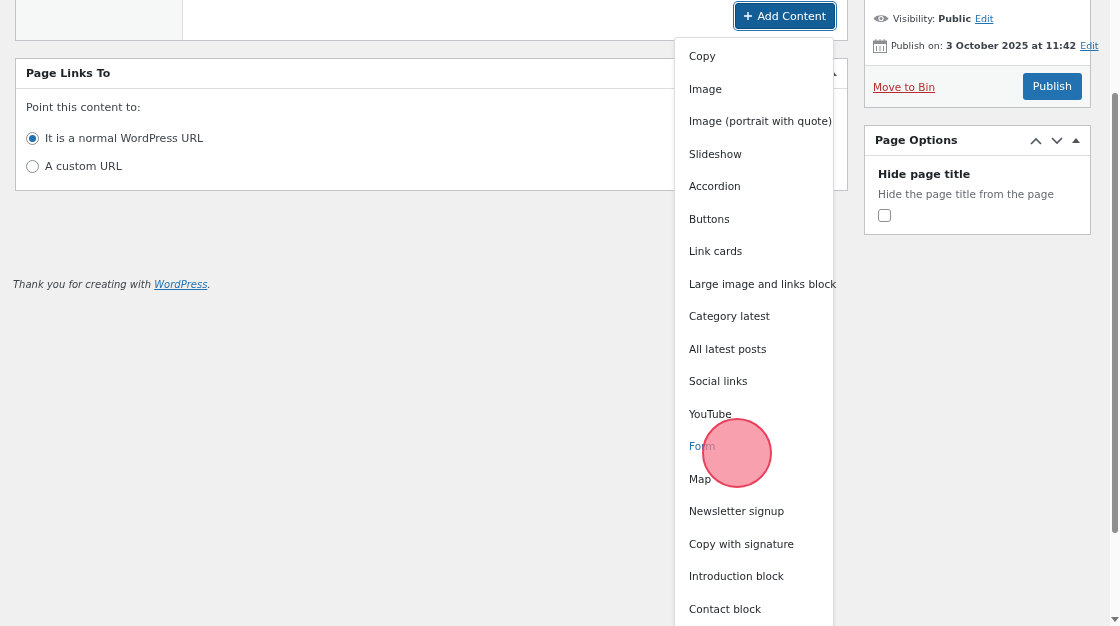 This screenshot has height=626, width=1120. What do you see at coordinates (83, 166) in the screenshot?
I see `radio-label: A custom URL` at bounding box center [83, 166].